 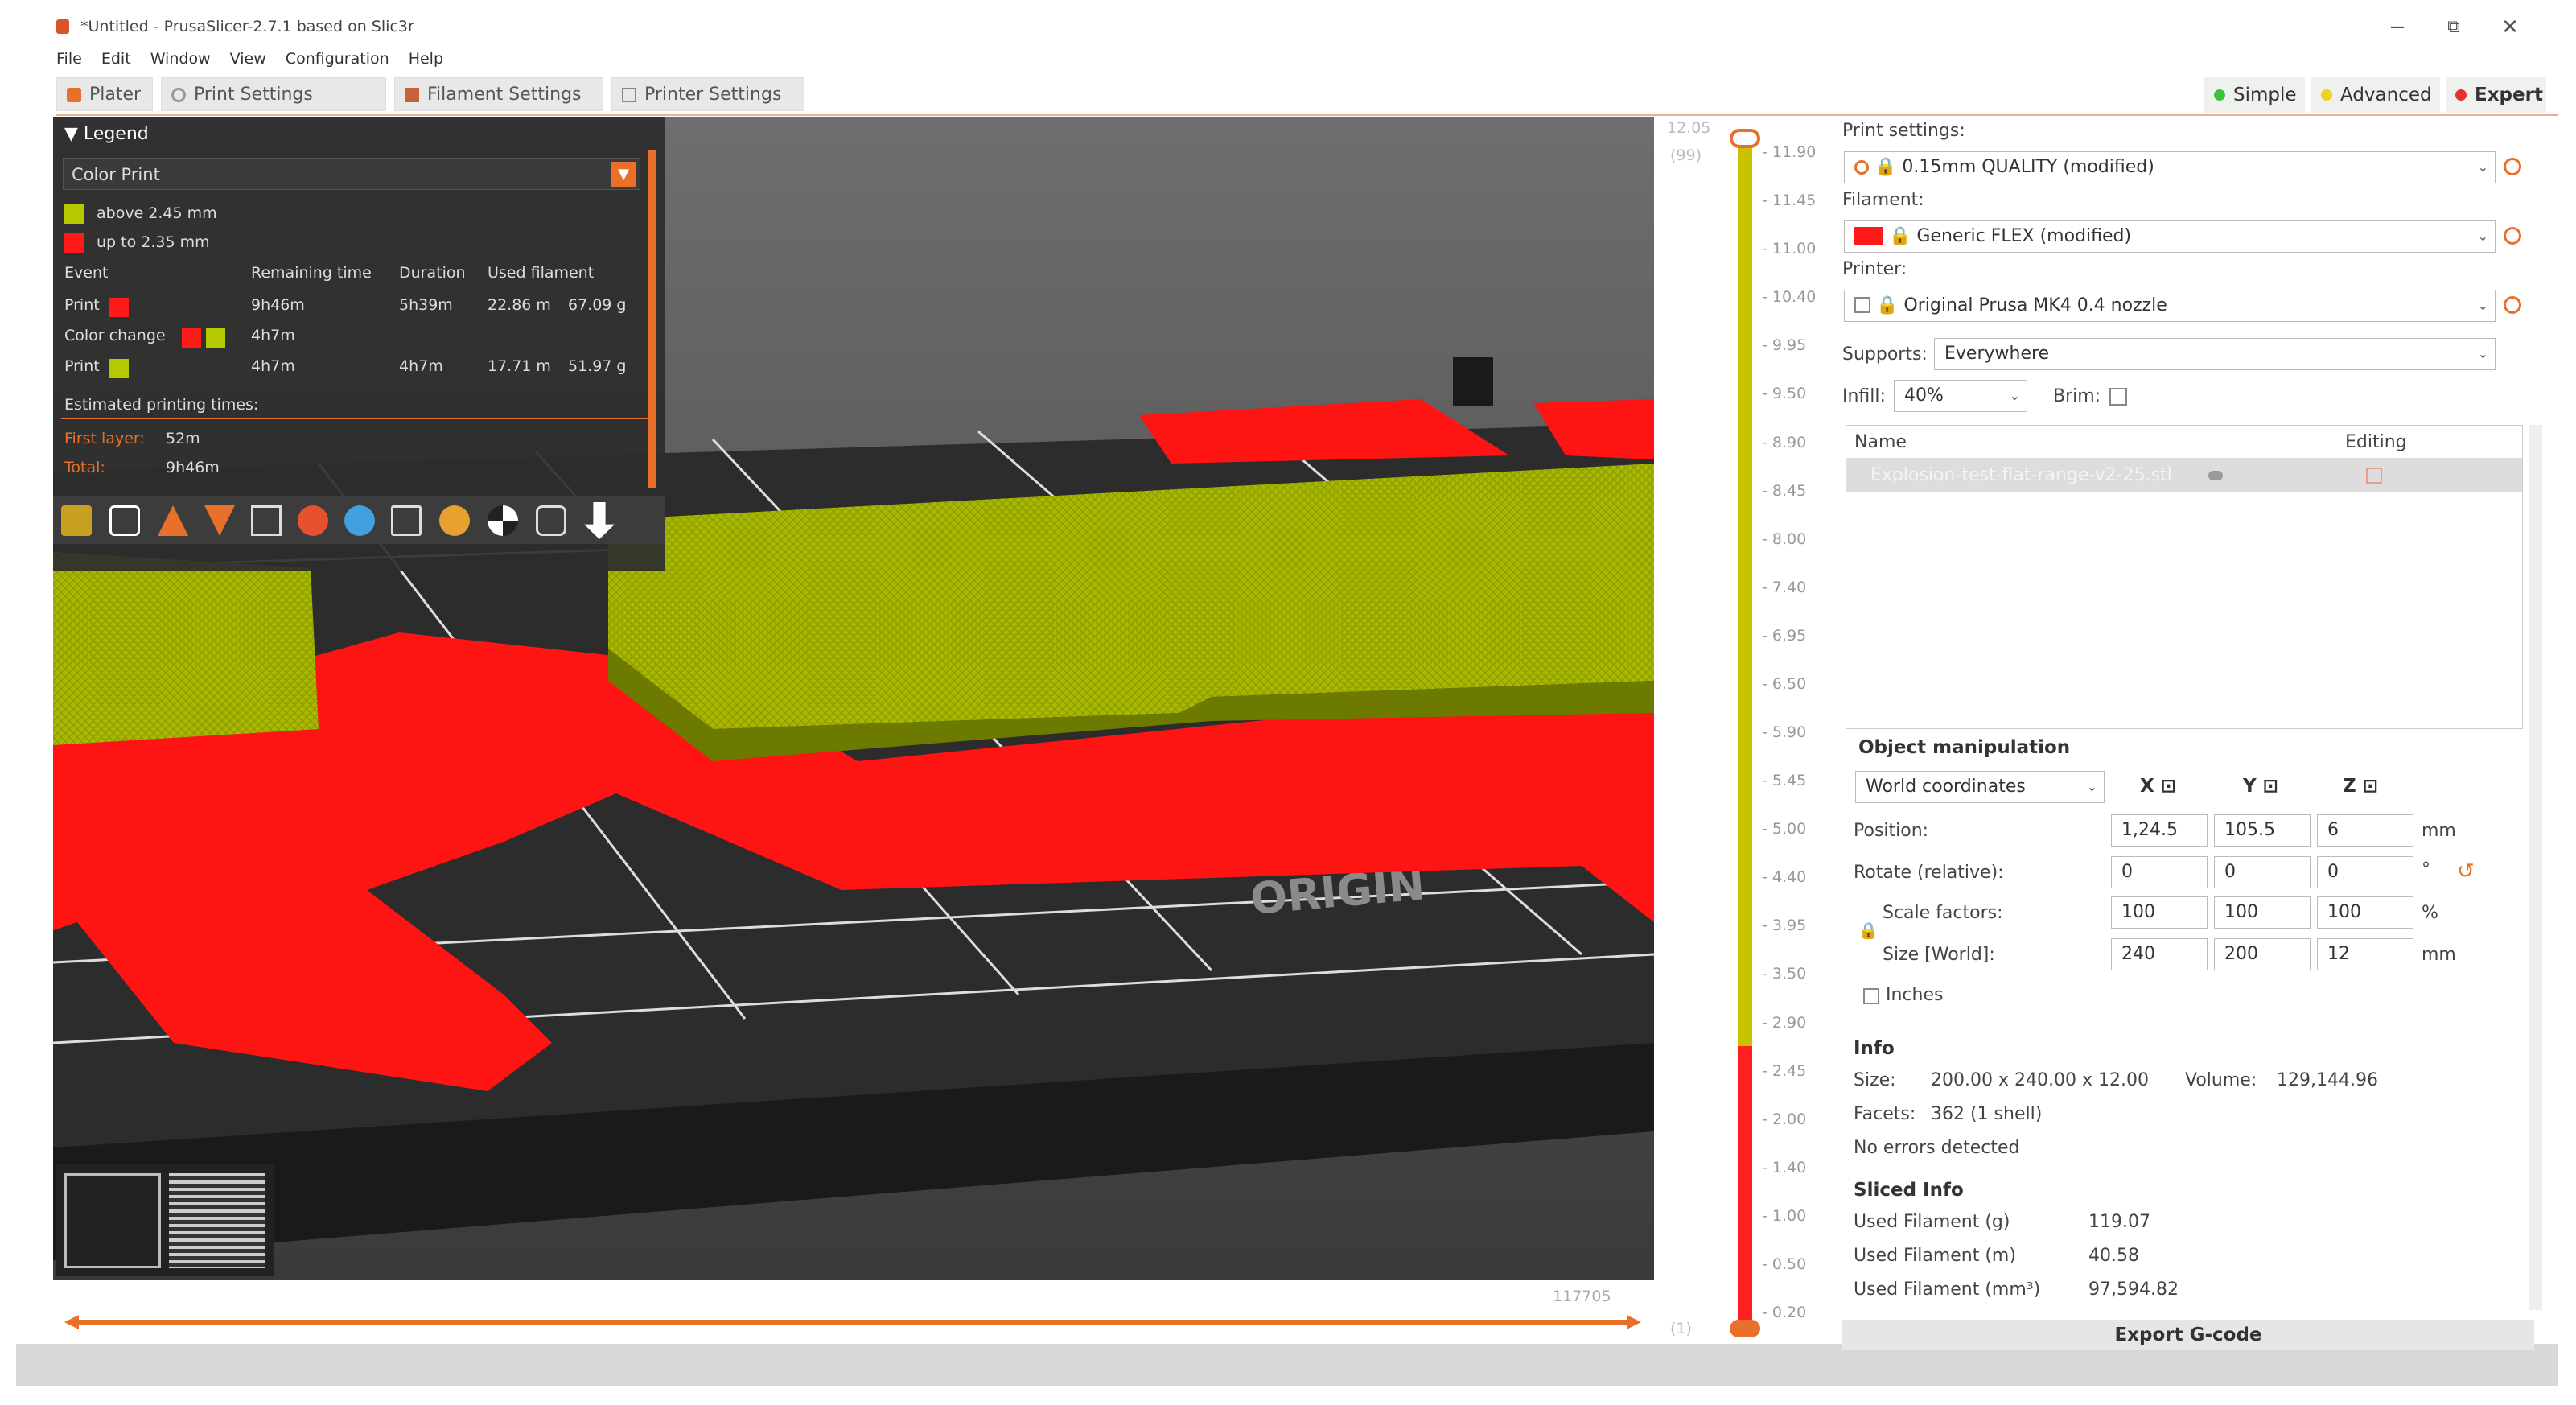 What do you see at coordinates (454, 521) in the screenshot?
I see `tool-icon` at bounding box center [454, 521].